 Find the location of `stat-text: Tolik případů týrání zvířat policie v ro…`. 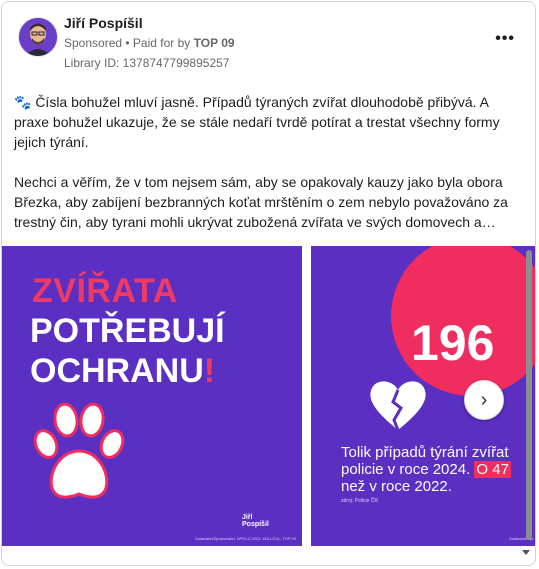

stat-text: Tolik případů týrání zvířat policie v ro… is located at coordinates (438, 469).